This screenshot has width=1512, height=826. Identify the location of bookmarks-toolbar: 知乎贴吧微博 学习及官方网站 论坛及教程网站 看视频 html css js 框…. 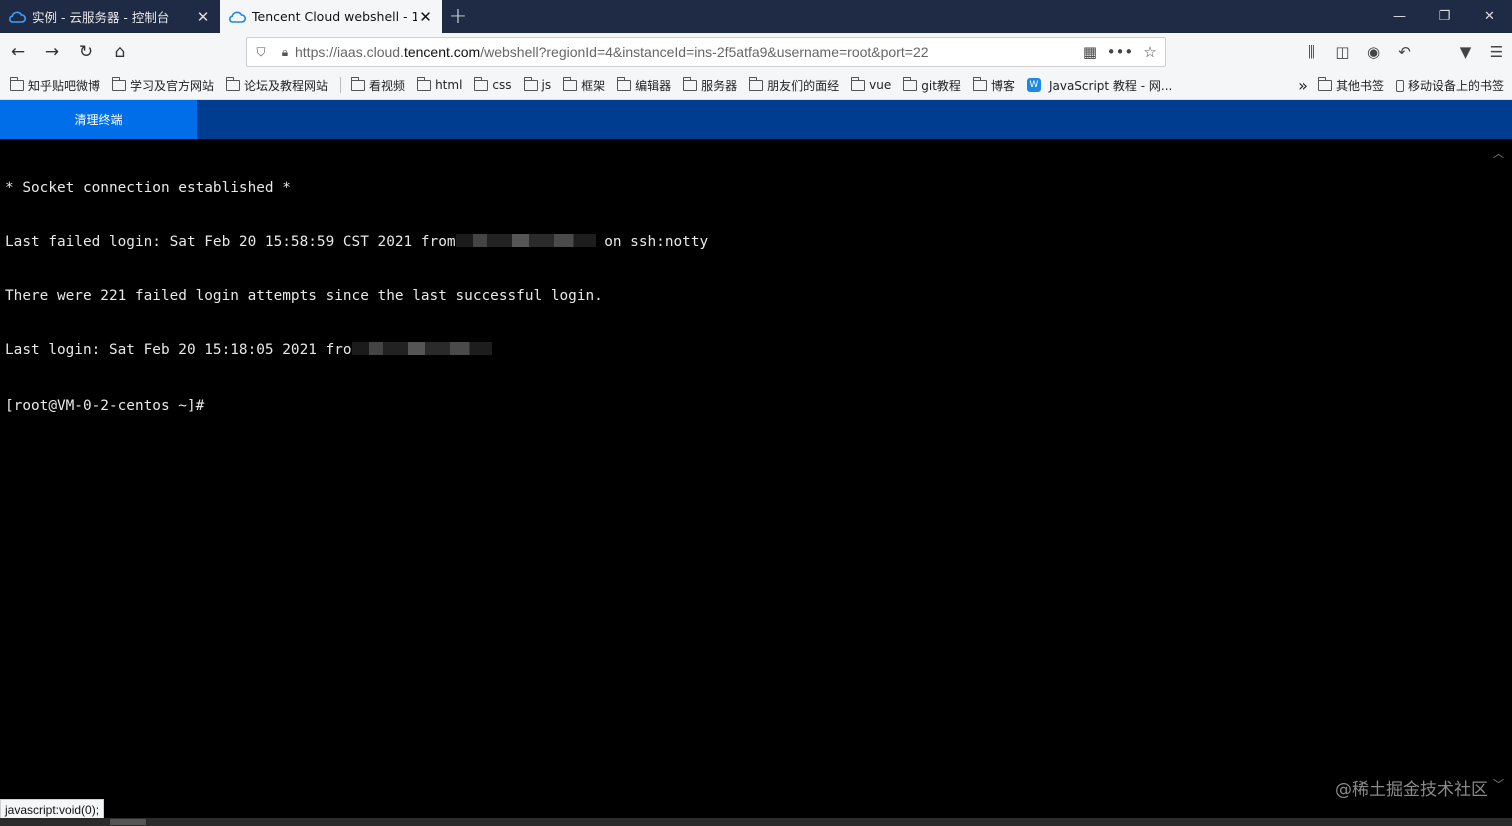
(756, 85).